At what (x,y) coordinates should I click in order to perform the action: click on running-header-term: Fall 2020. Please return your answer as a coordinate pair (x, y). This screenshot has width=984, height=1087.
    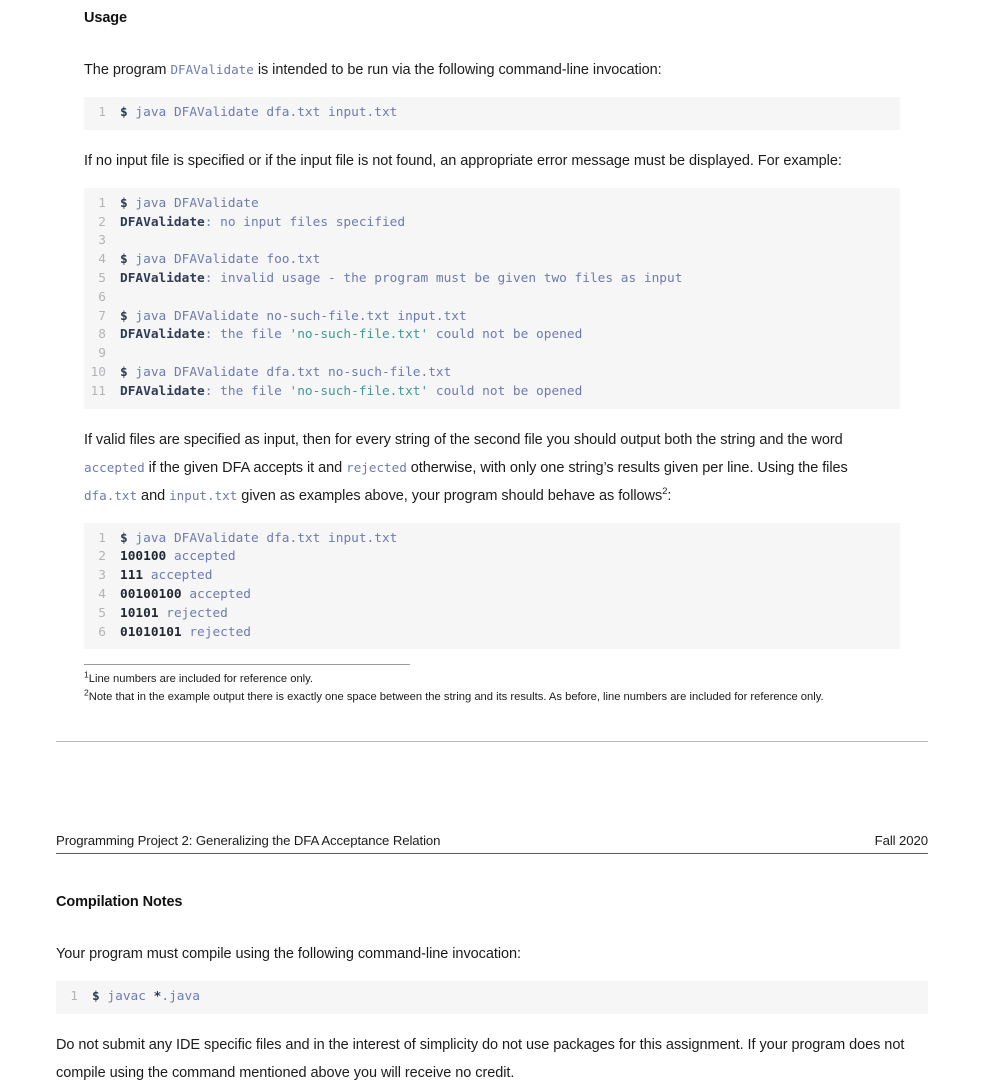
    Looking at the image, I should click on (901, 841).